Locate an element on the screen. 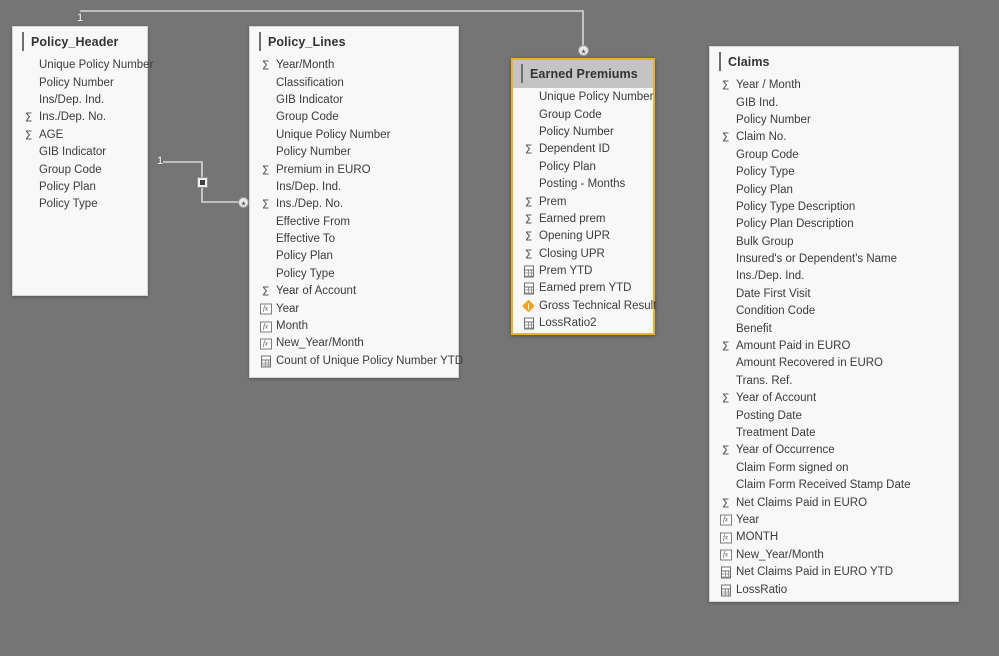  field-row: Benefit is located at coordinates (834, 328).